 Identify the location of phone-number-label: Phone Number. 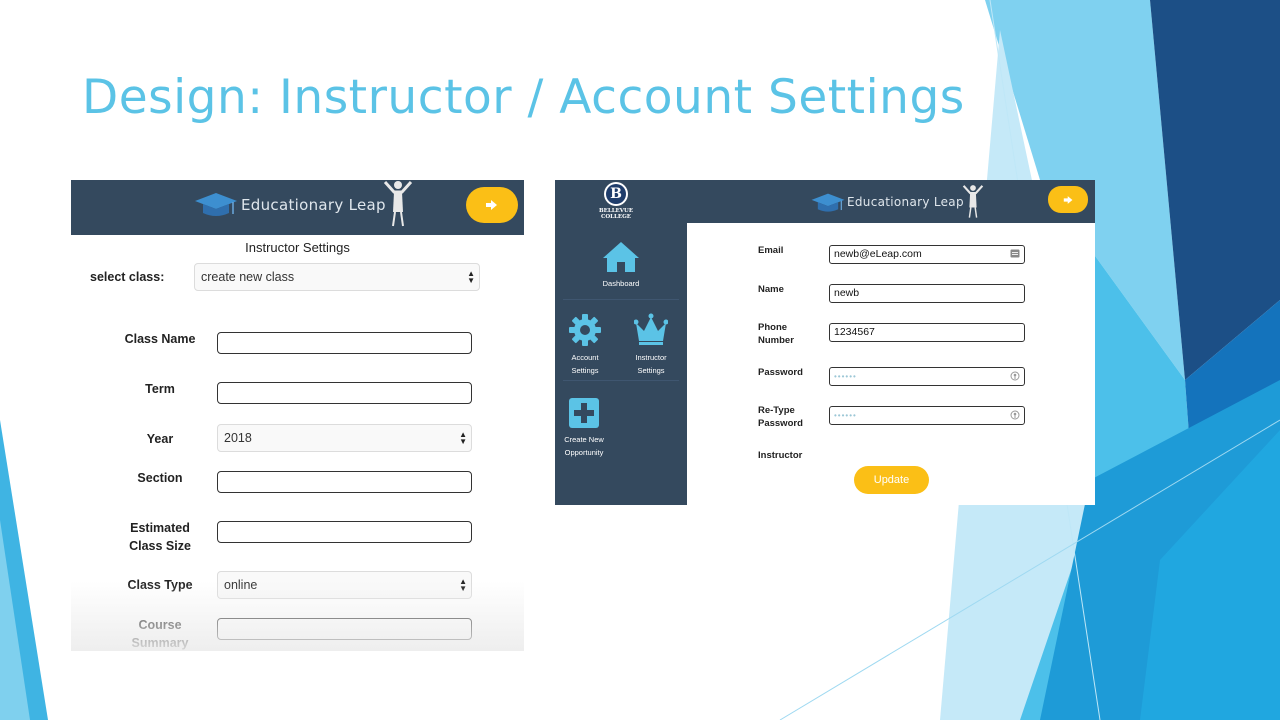
(776, 334).